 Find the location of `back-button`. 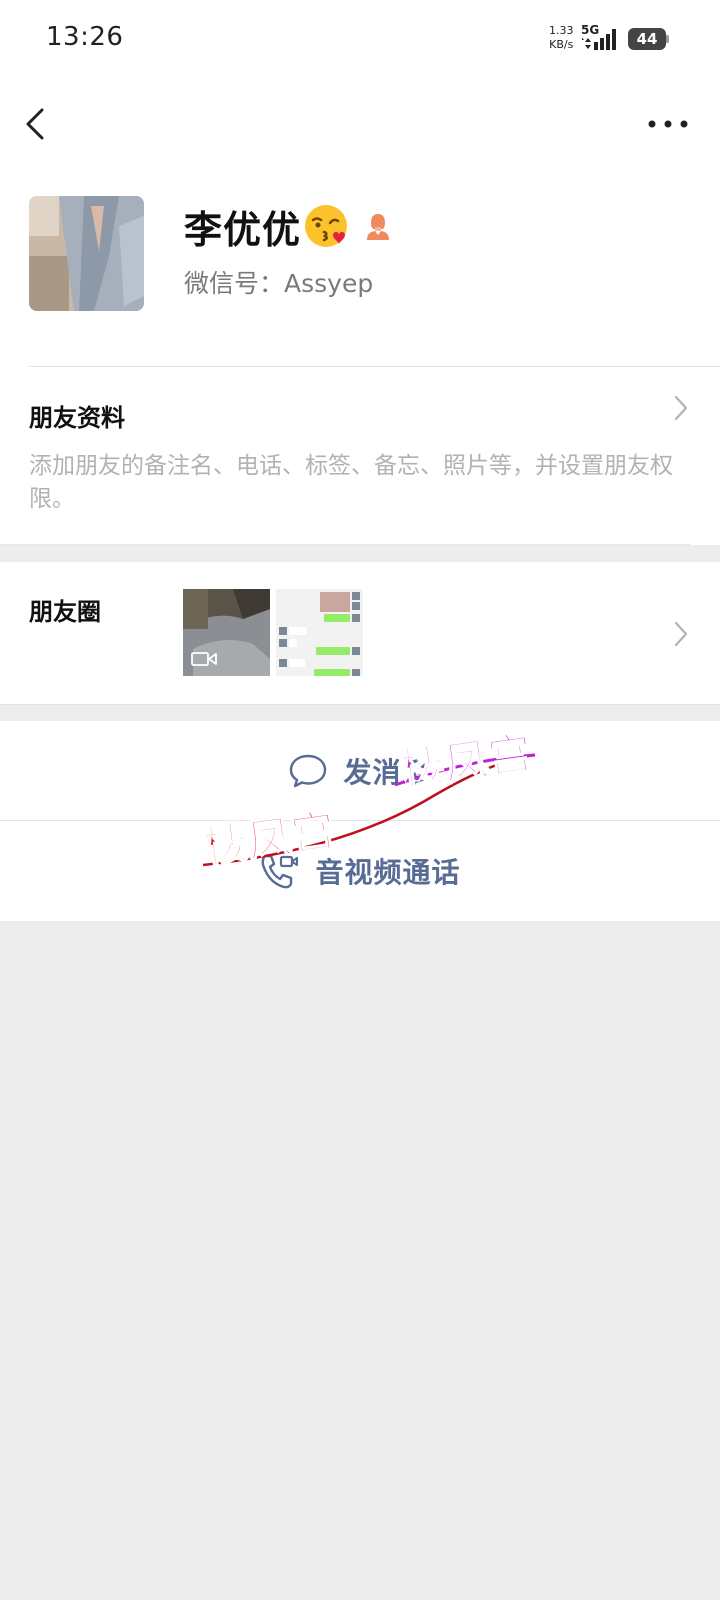

back-button is located at coordinates (37, 124).